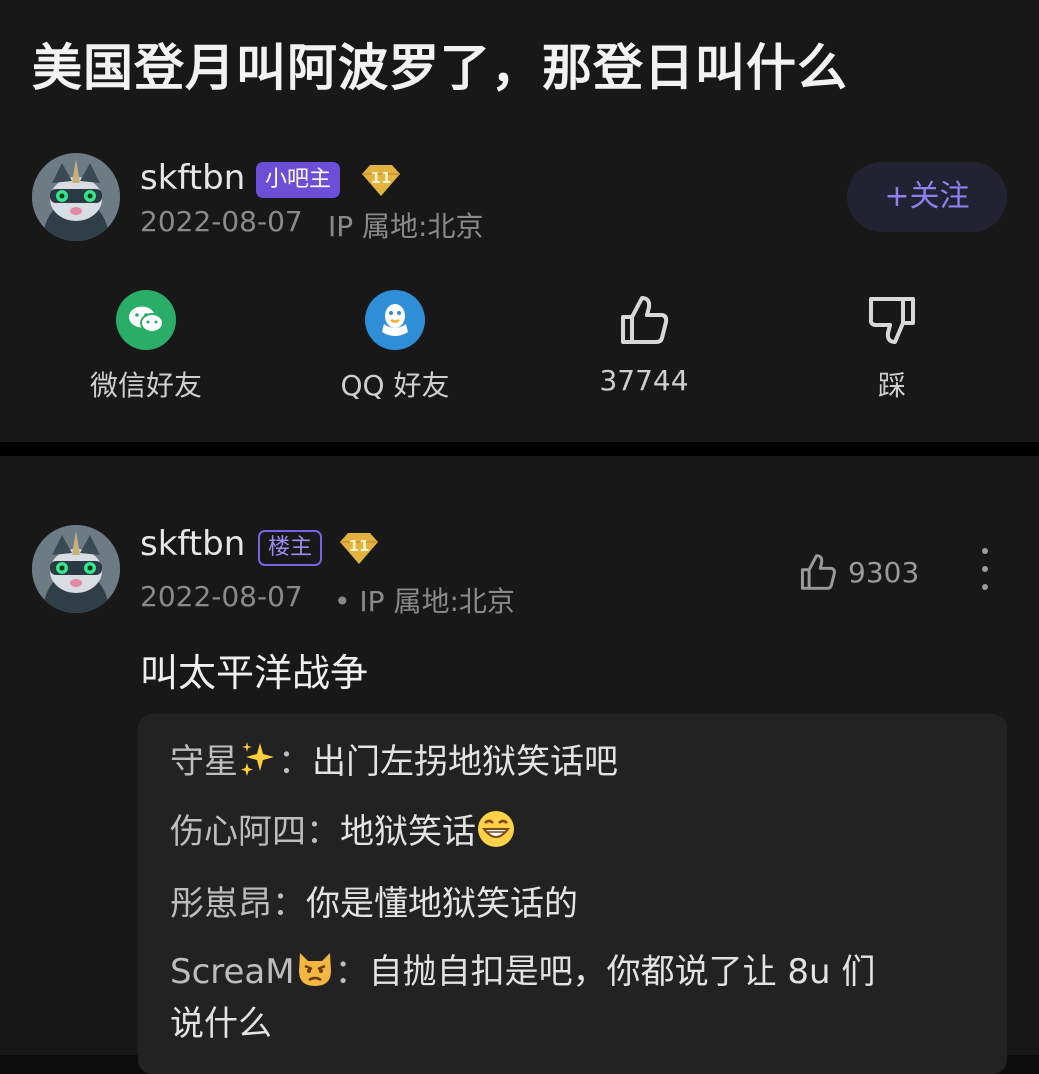 The height and width of the screenshot is (1074, 1039). I want to click on grin-face-icon, so click(496, 829).